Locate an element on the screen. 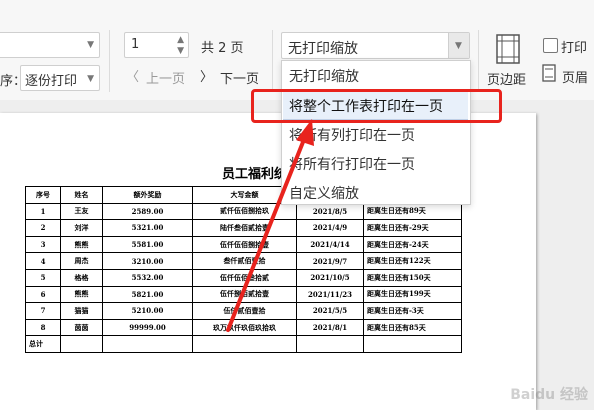  annotation-arrow is located at coordinates (270, 225).